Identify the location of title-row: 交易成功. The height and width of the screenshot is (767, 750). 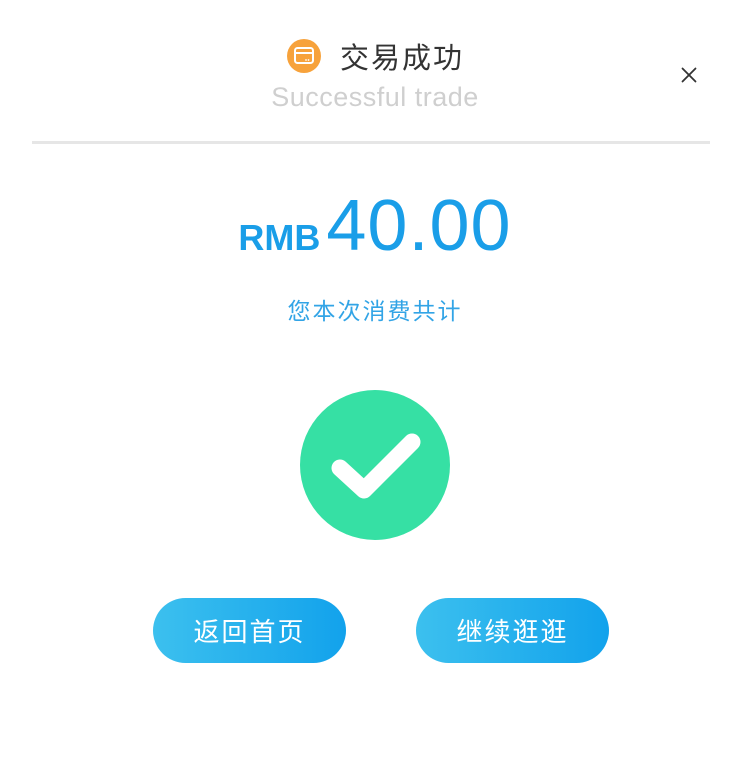
(375, 56).